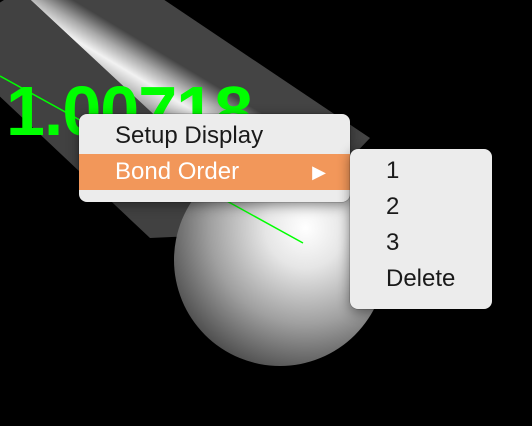 Image resolution: width=532 pixels, height=426 pixels. I want to click on submenu-item-delete: Delete, so click(421, 279).